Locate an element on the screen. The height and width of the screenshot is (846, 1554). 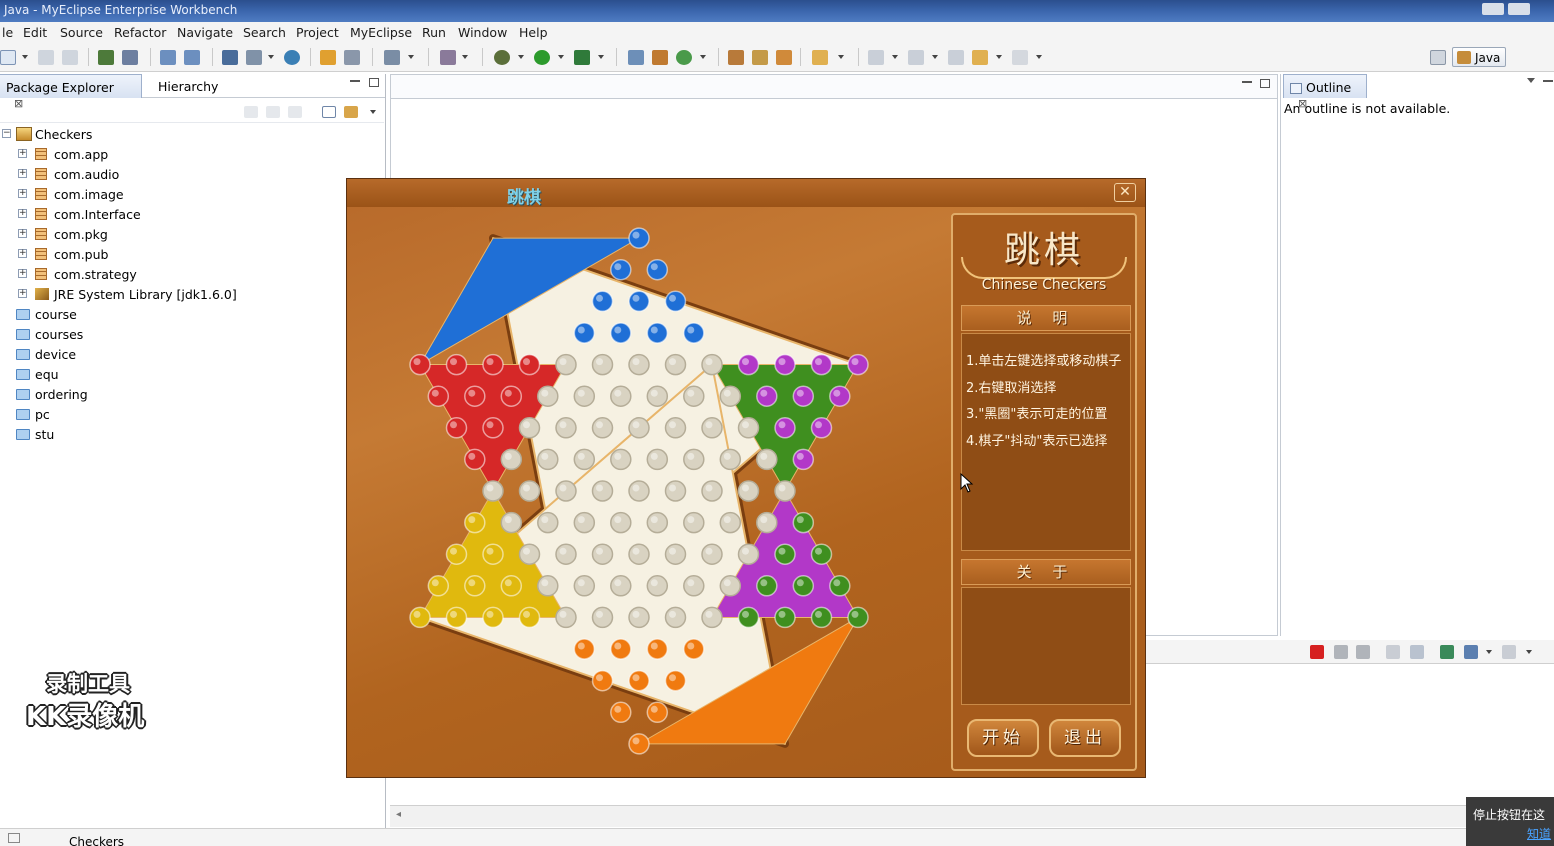
menu-search: Search is located at coordinates (264, 32).